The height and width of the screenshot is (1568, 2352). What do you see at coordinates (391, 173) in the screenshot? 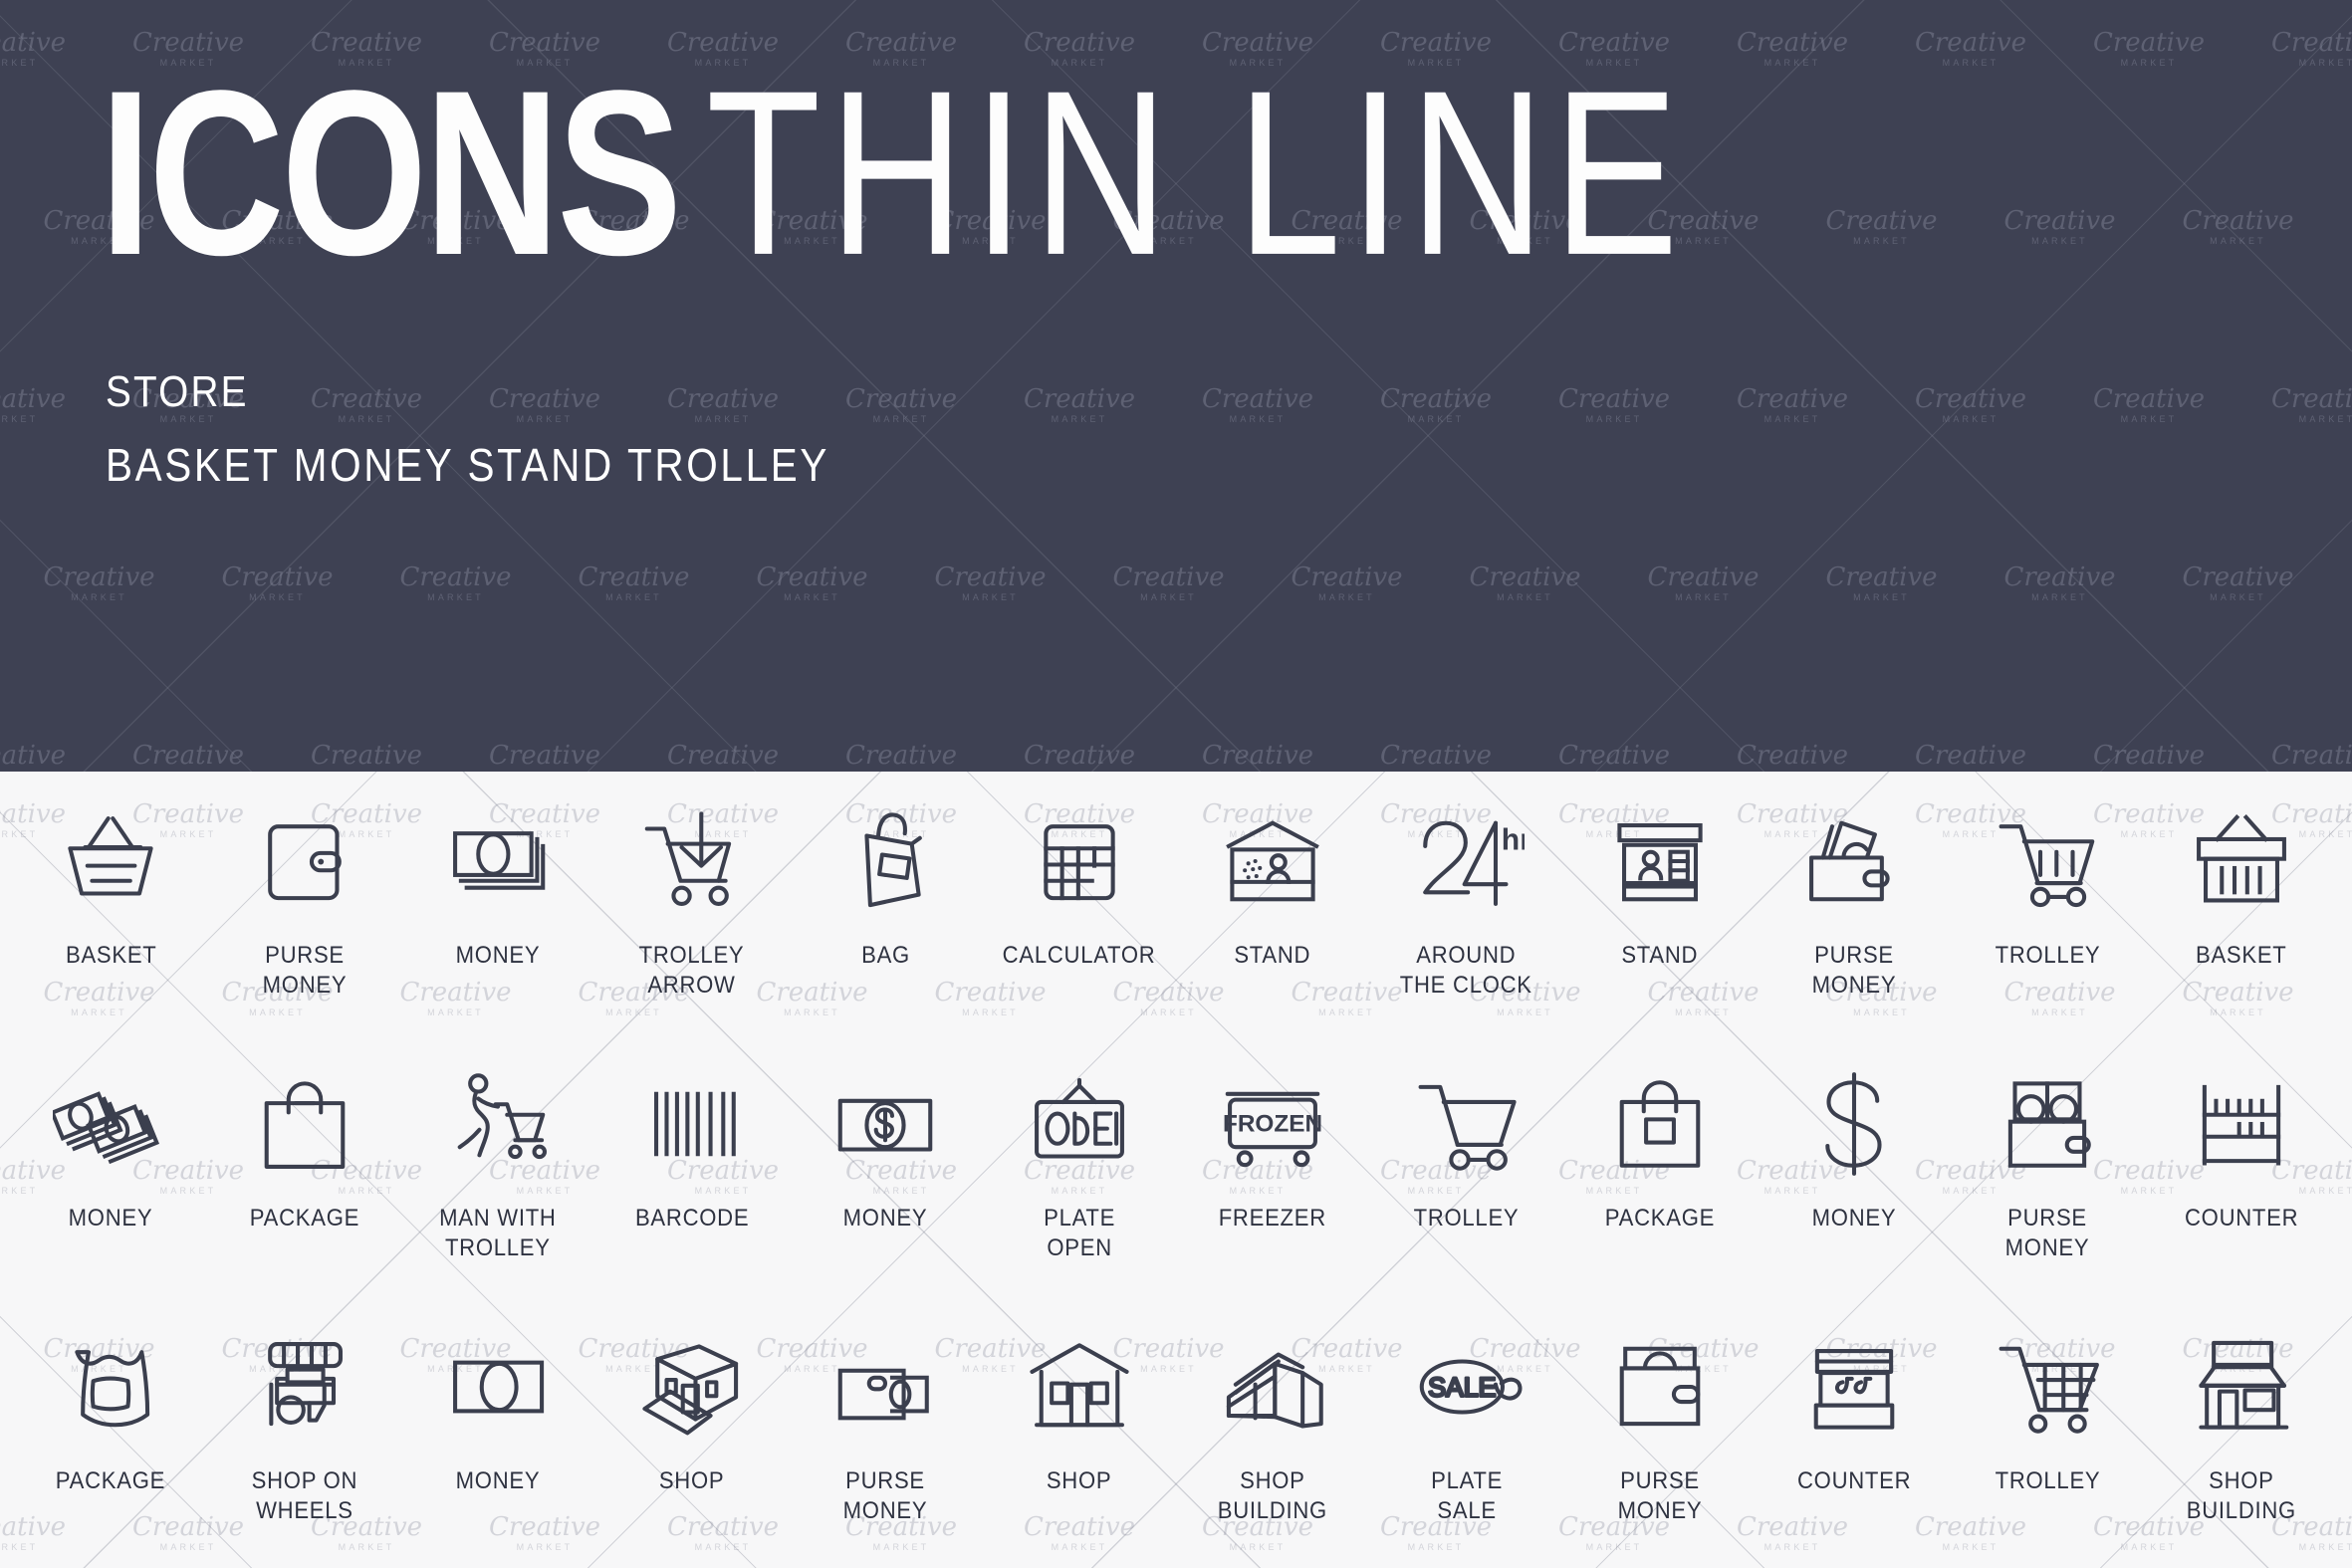
I see `title-bold-word: ICONS` at bounding box center [391, 173].